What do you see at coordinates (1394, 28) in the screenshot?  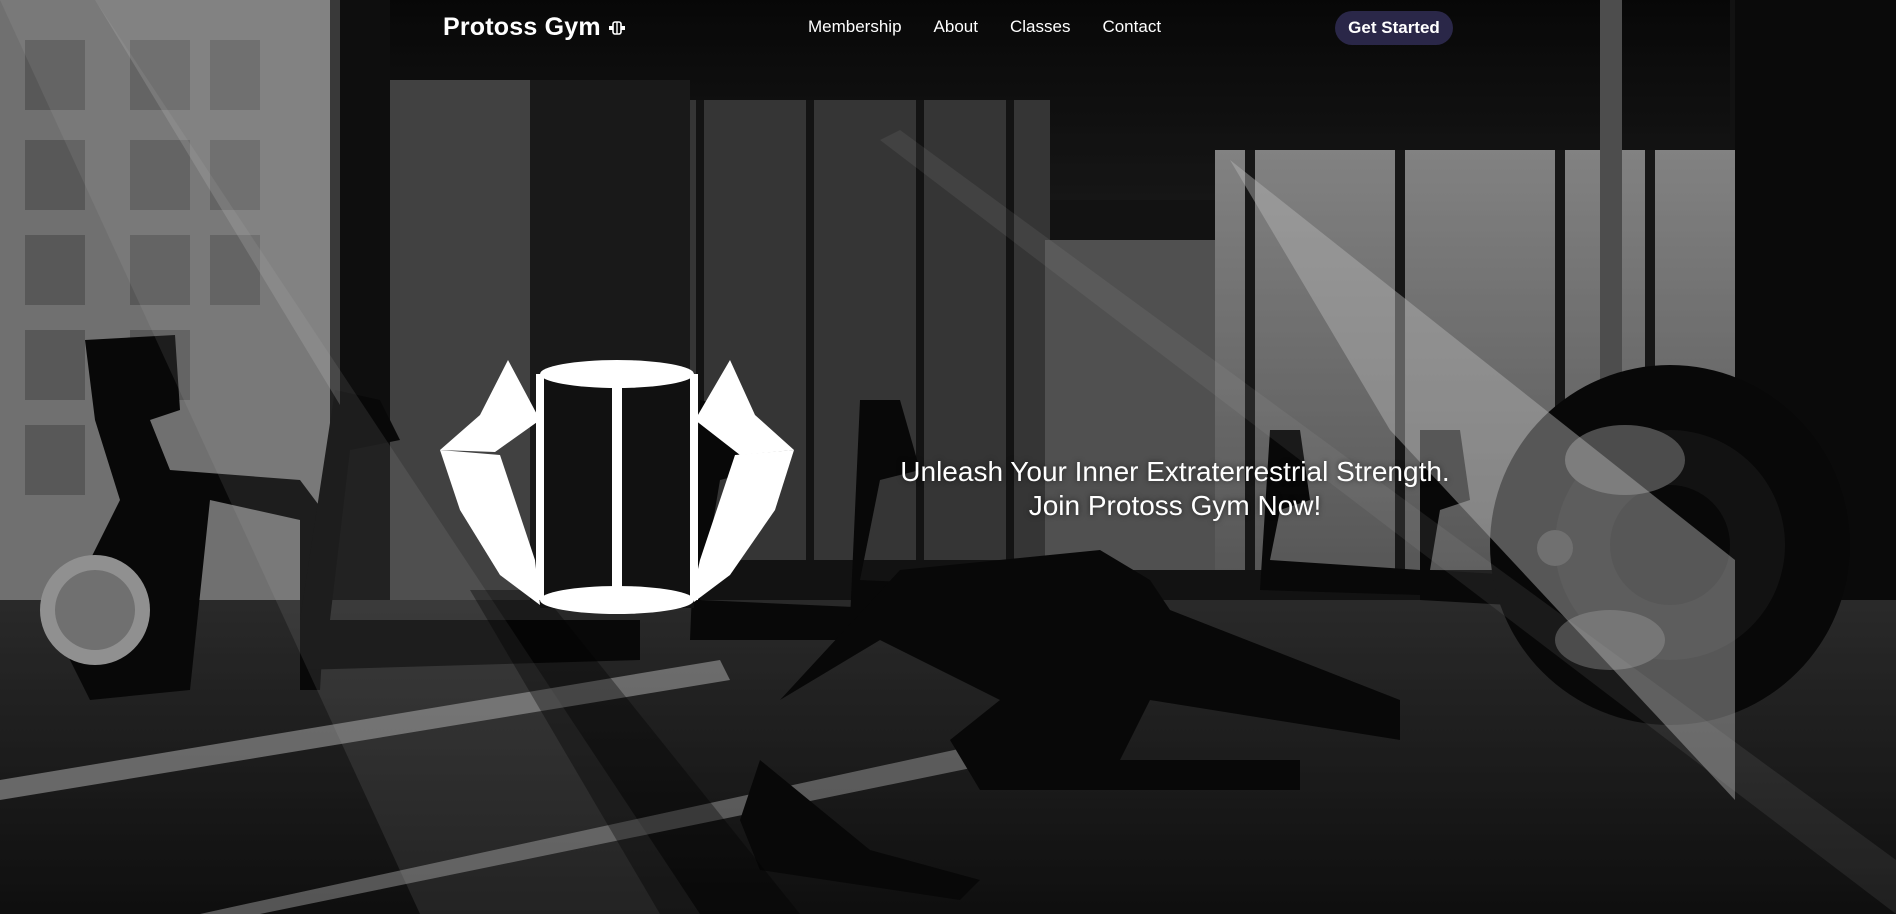 I see `get-started-button: Get Started` at bounding box center [1394, 28].